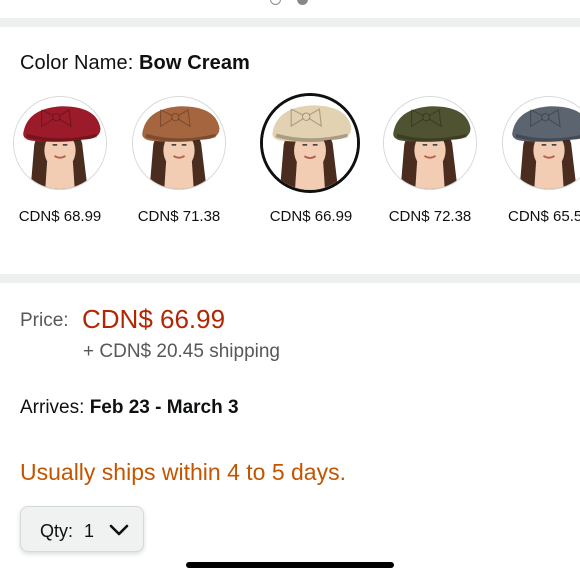 The width and height of the screenshot is (580, 580). Describe the element at coordinates (89, 531) in the screenshot. I see `quantity-value: 1` at that location.